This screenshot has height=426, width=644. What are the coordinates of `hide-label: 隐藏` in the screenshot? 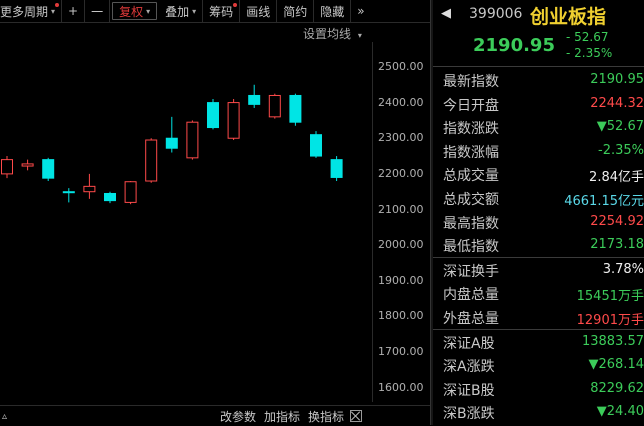 It's located at (332, 11).